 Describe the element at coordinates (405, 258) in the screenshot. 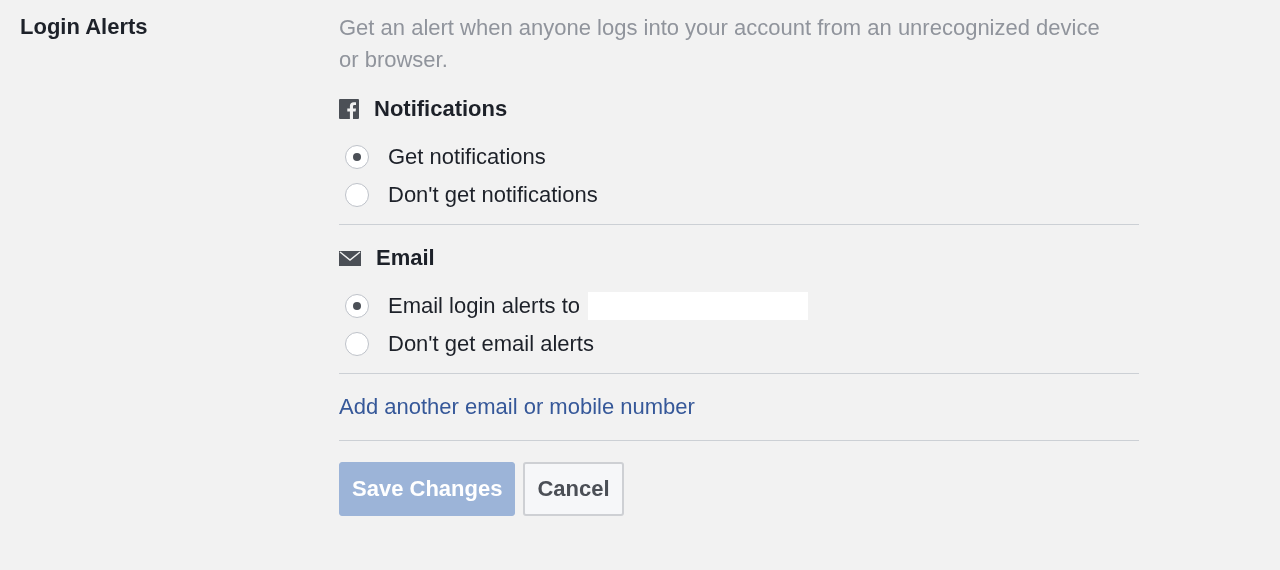

I see `section-title: Email` at that location.